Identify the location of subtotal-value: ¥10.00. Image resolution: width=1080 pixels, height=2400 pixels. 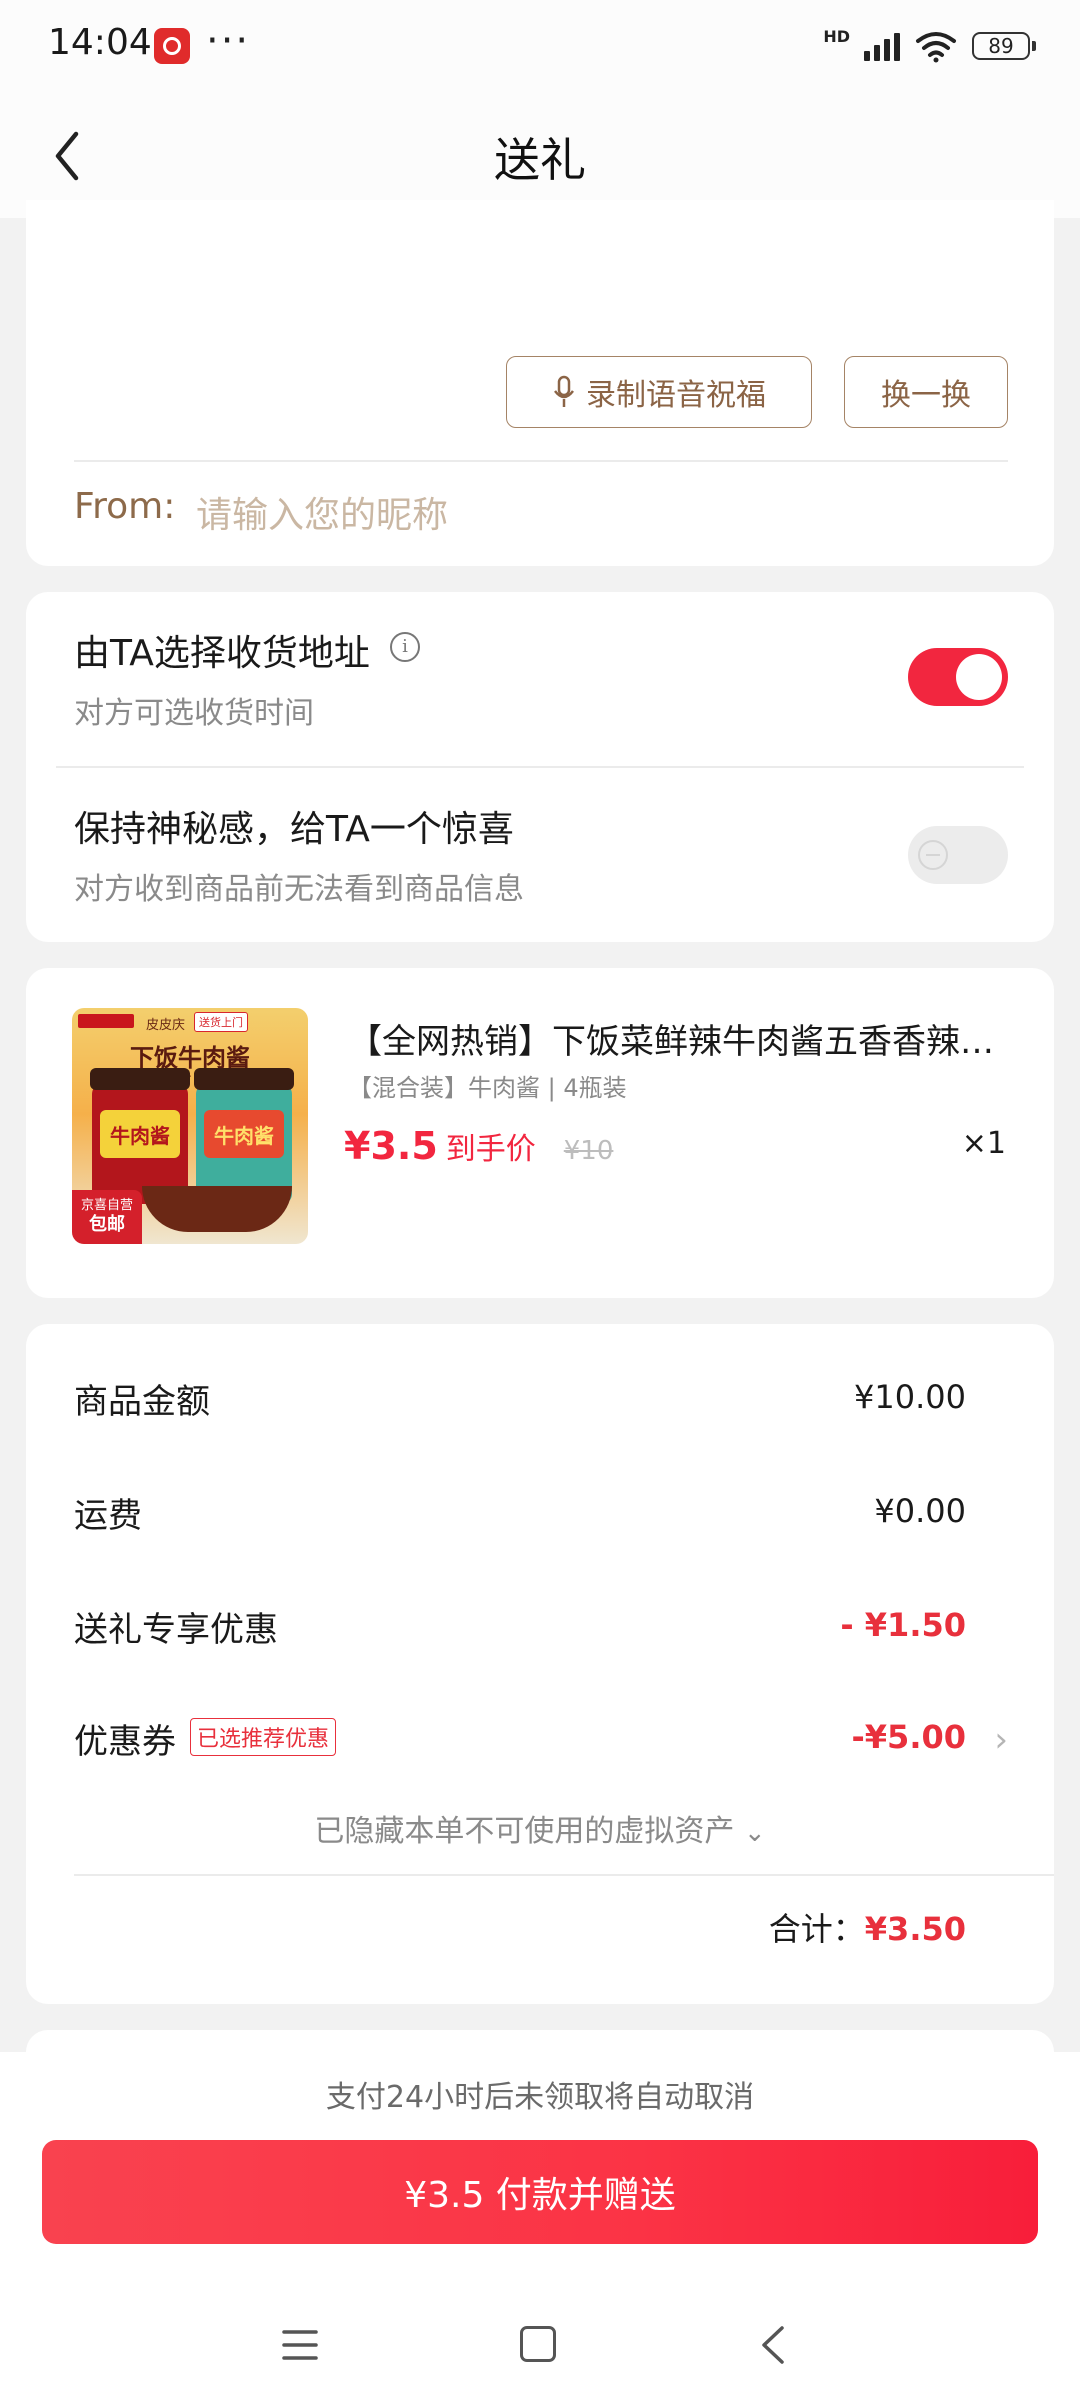
(910, 1397).